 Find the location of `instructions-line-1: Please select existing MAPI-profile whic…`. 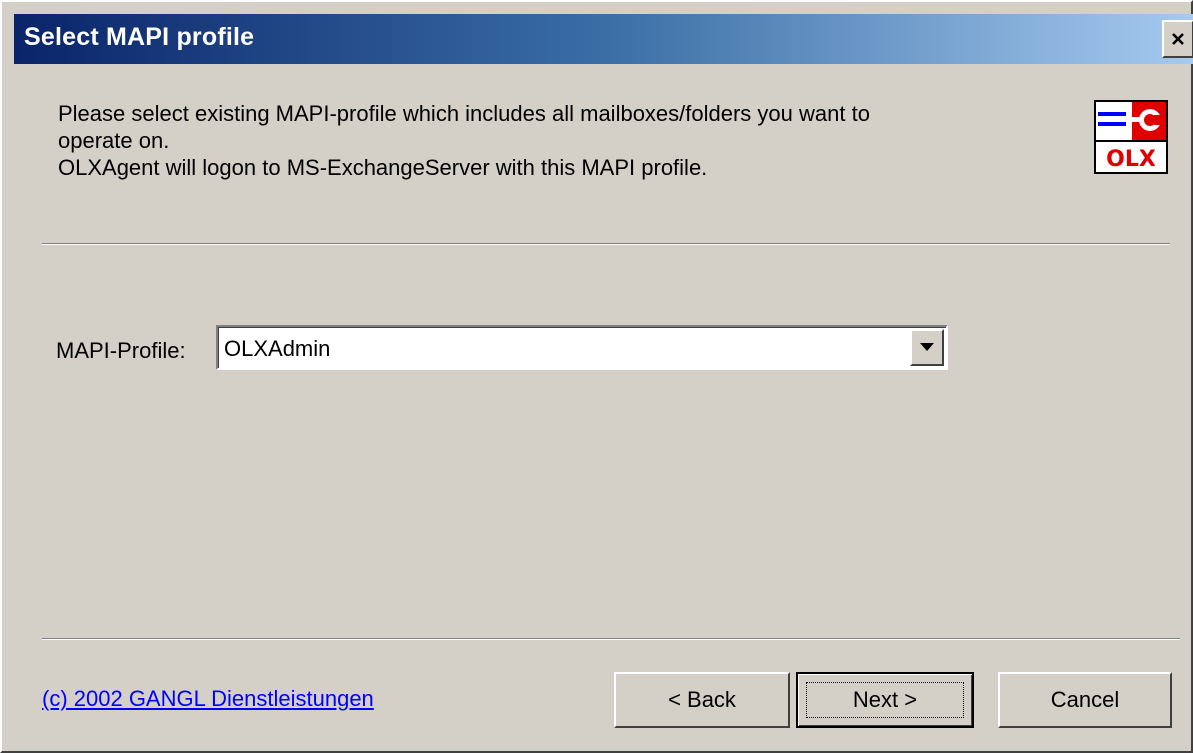

instructions-line-1: Please select existing MAPI-profile whic… is located at coordinates (464, 113).